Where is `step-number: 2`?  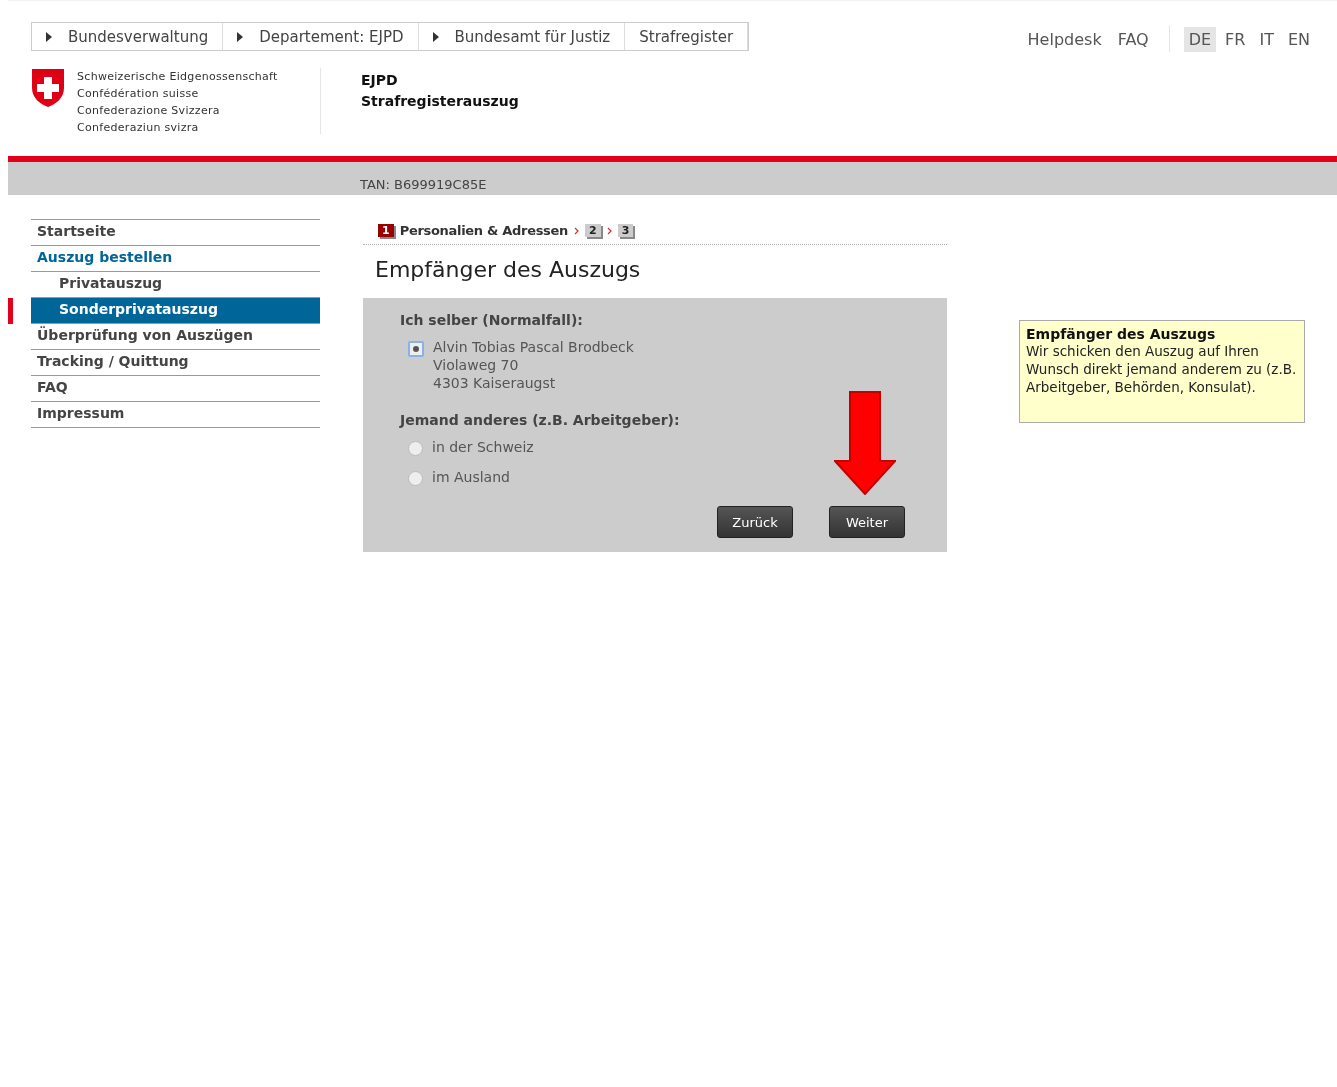
step-number: 2 is located at coordinates (593, 230).